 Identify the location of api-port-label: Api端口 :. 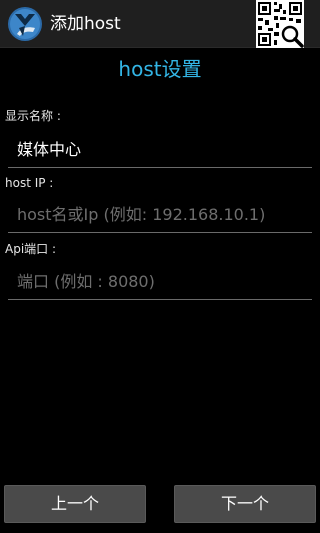
(31, 249).